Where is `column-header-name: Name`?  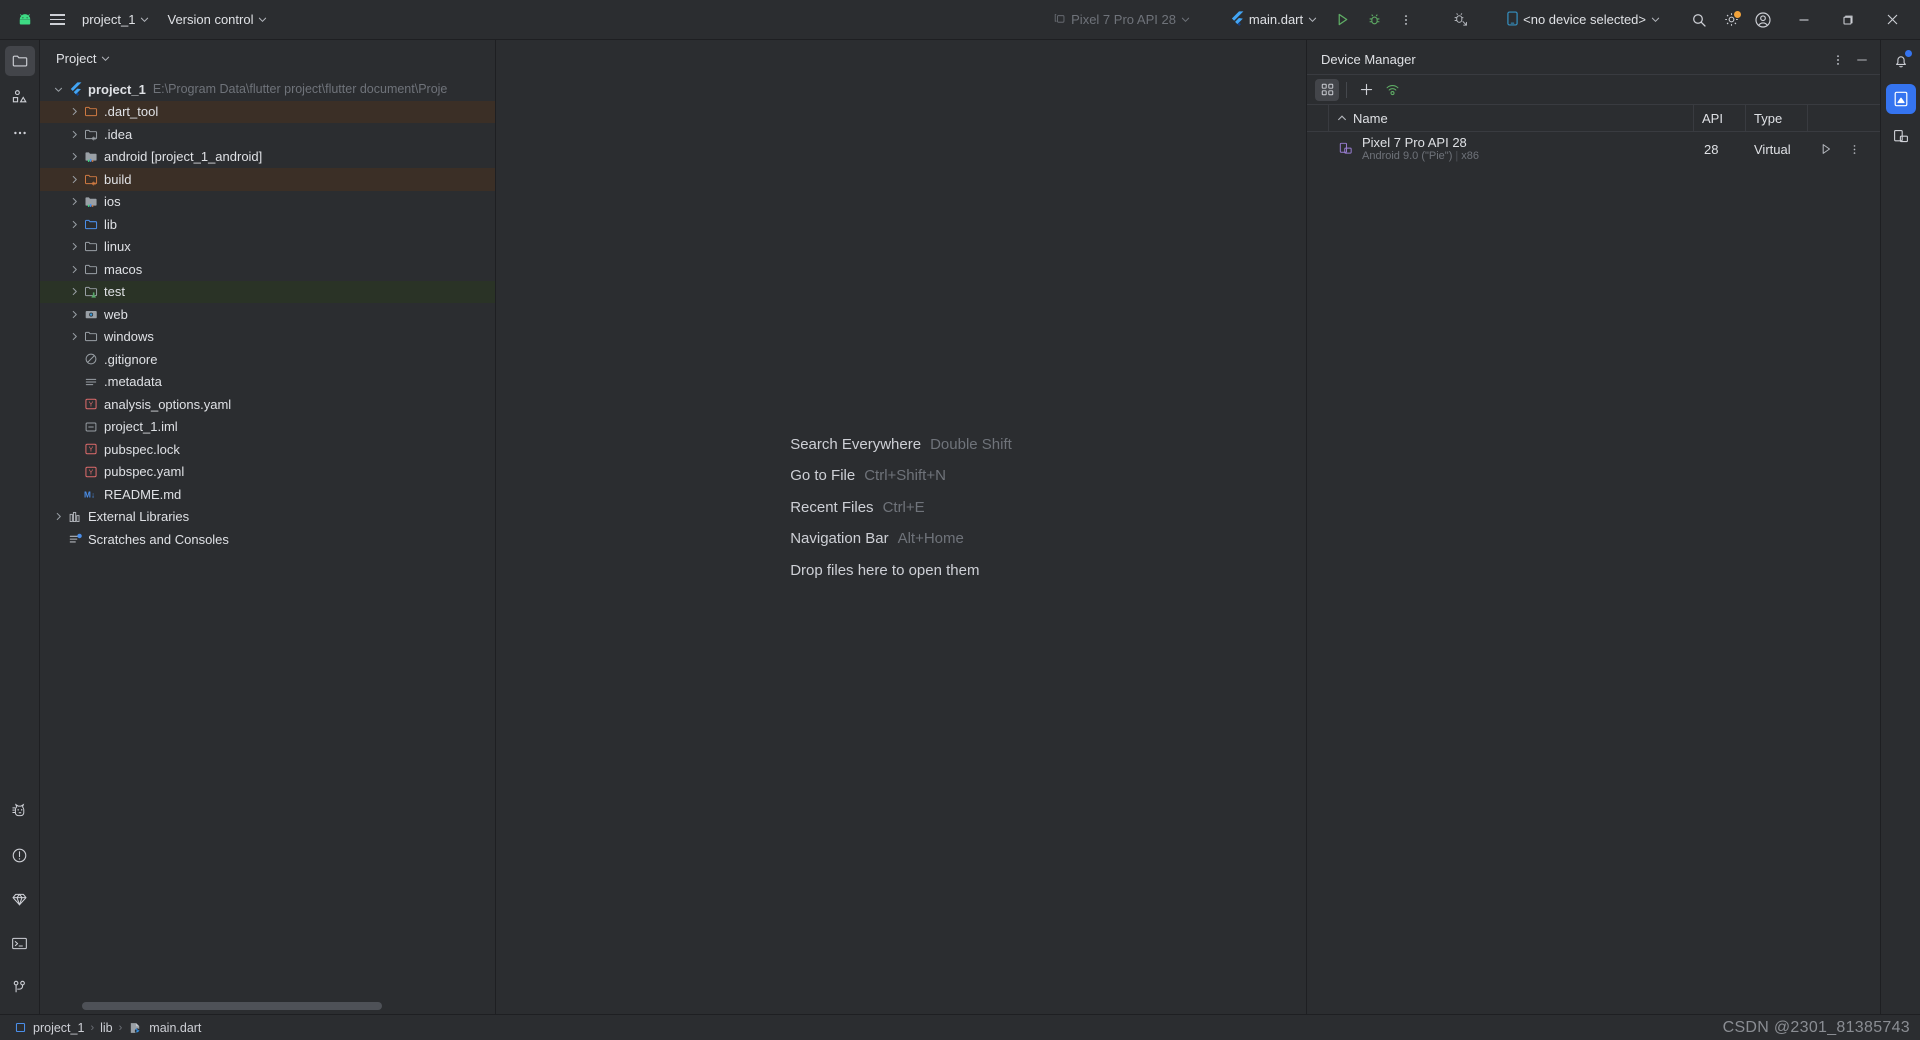
column-header-name: Name is located at coordinates (1511, 118).